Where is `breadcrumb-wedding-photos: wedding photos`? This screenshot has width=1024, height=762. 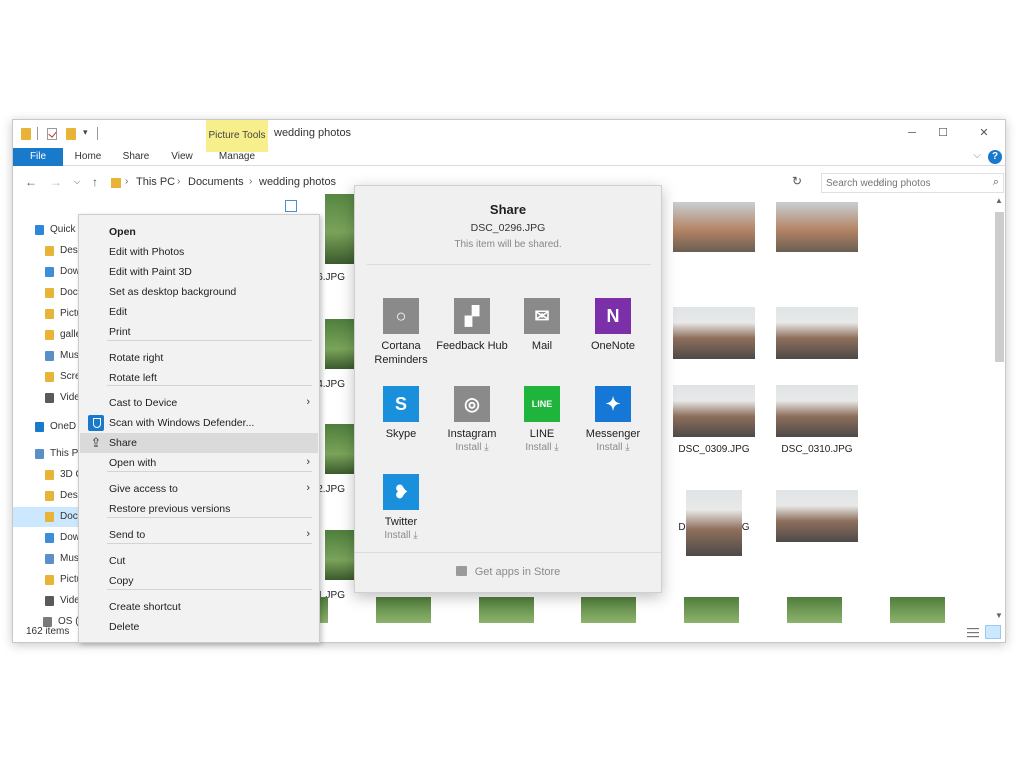
breadcrumb-wedding-photos: wedding photos is located at coordinates (297, 182).